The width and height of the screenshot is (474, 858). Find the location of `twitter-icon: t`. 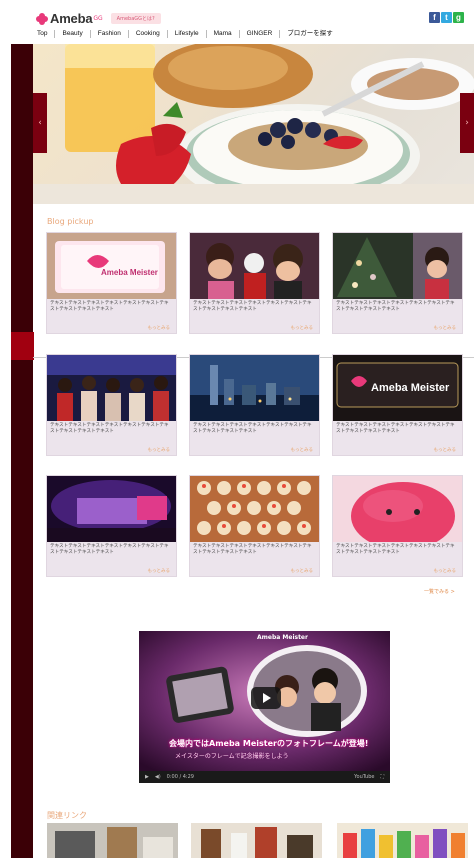

twitter-icon: t is located at coordinates (446, 17).